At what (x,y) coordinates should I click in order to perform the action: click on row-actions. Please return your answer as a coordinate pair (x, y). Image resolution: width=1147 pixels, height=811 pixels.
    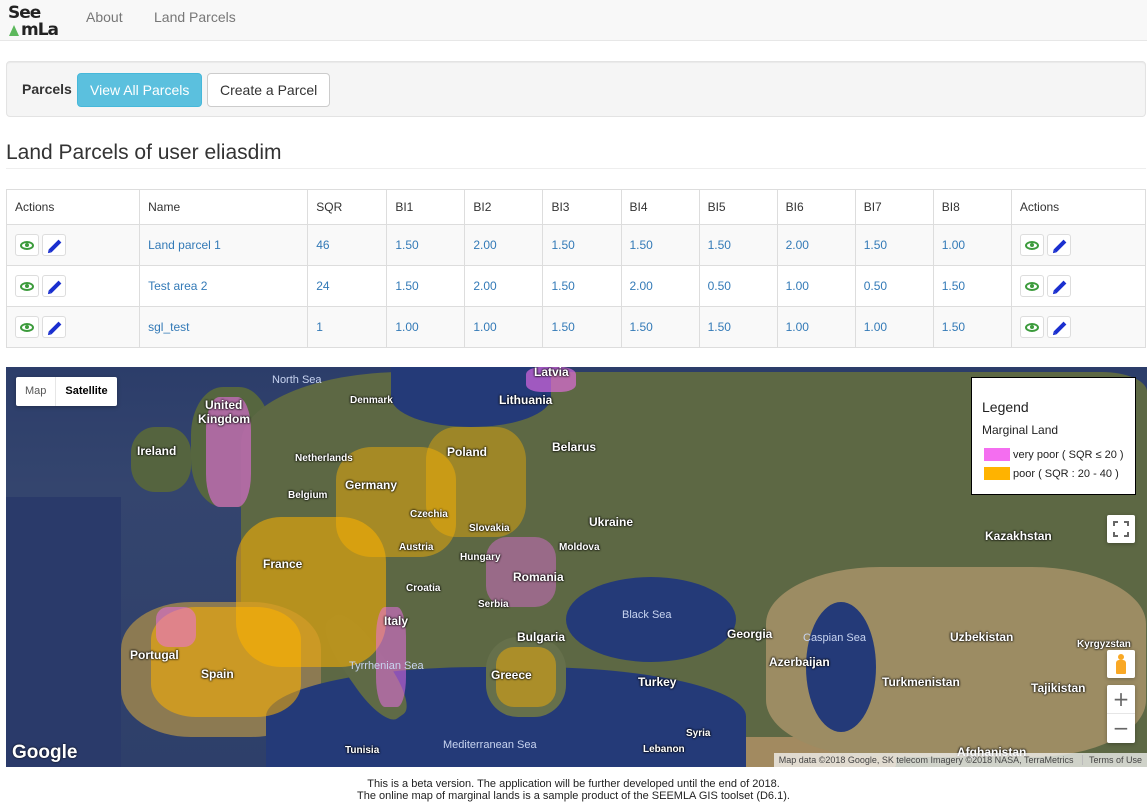
    Looking at the image, I should click on (73, 327).